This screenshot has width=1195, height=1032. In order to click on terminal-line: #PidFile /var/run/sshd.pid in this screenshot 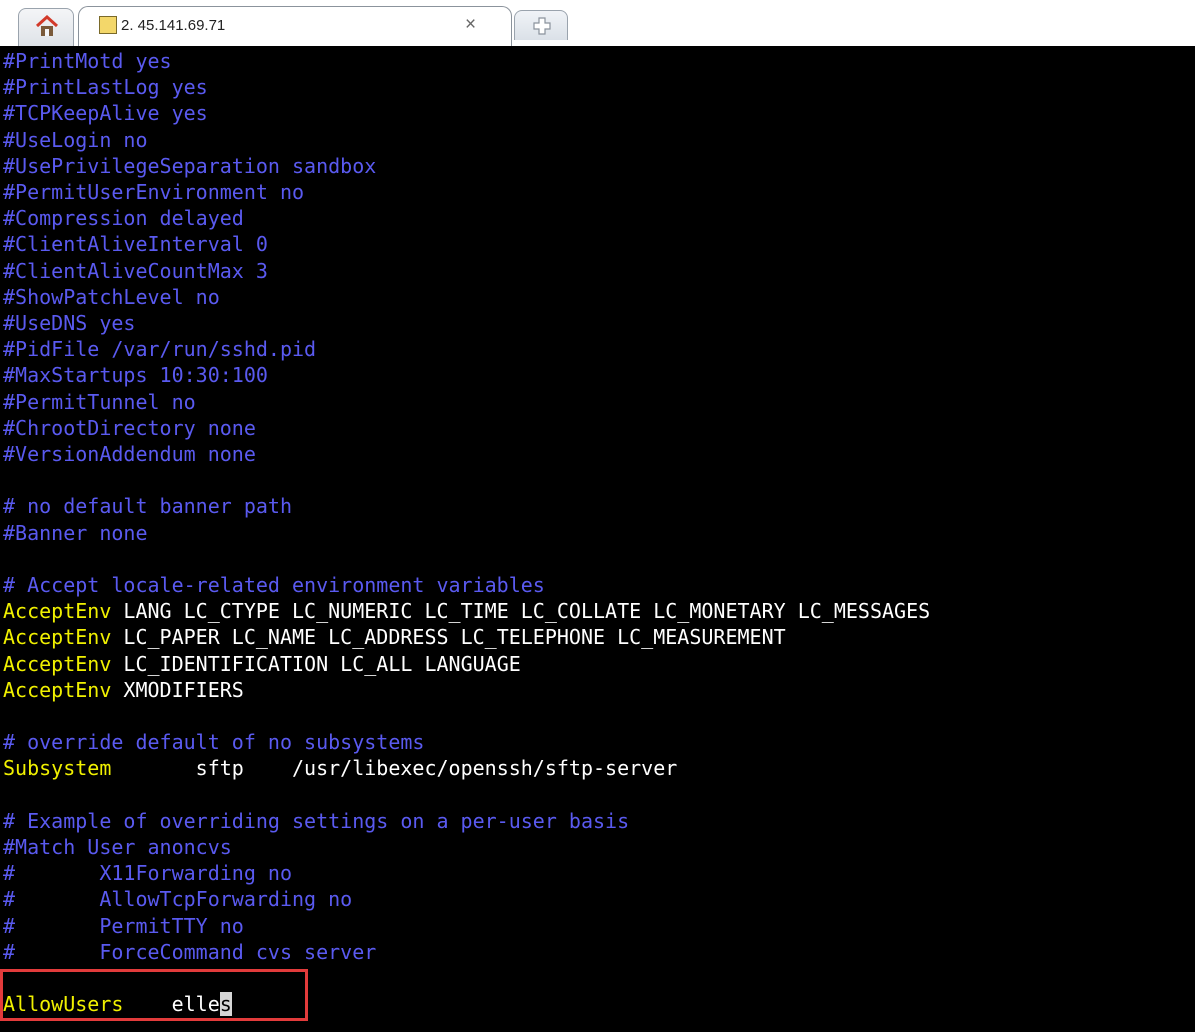, I will do `click(159, 349)`.